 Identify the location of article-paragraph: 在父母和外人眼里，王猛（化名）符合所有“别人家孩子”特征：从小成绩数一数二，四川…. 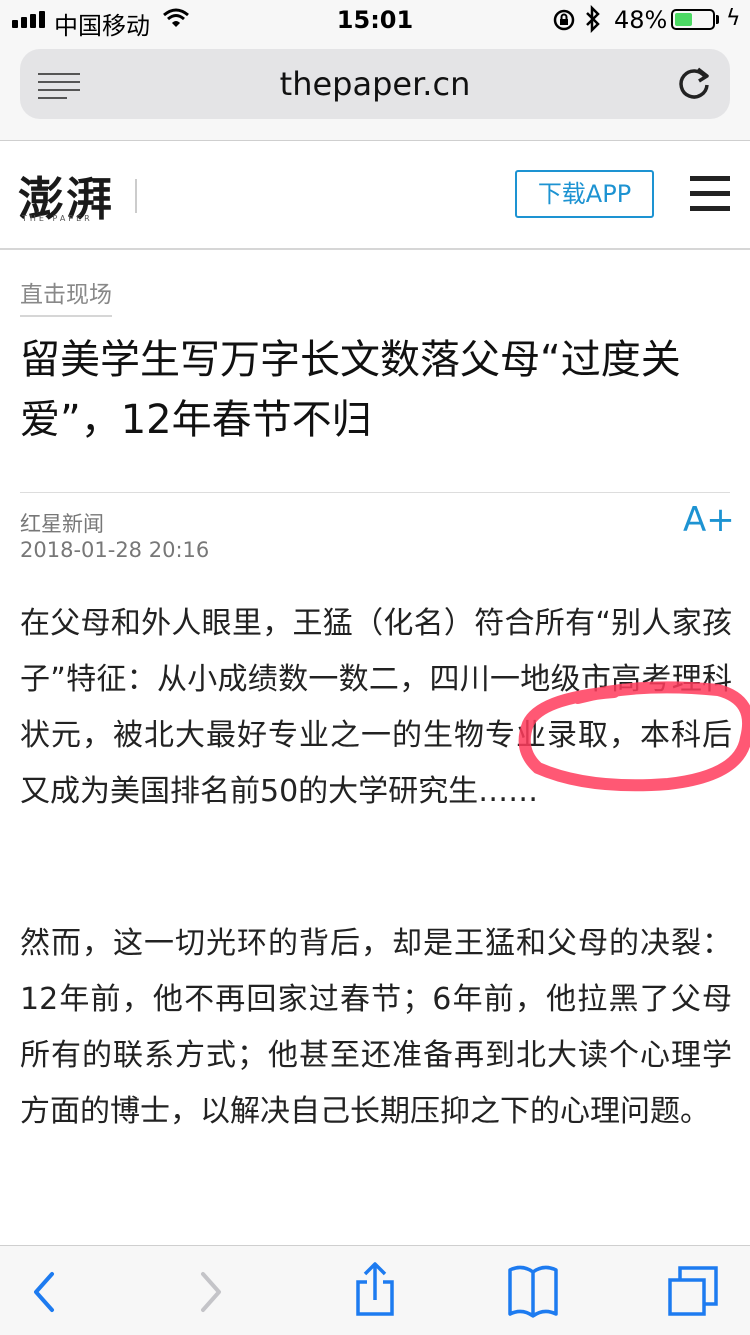
(376, 707).